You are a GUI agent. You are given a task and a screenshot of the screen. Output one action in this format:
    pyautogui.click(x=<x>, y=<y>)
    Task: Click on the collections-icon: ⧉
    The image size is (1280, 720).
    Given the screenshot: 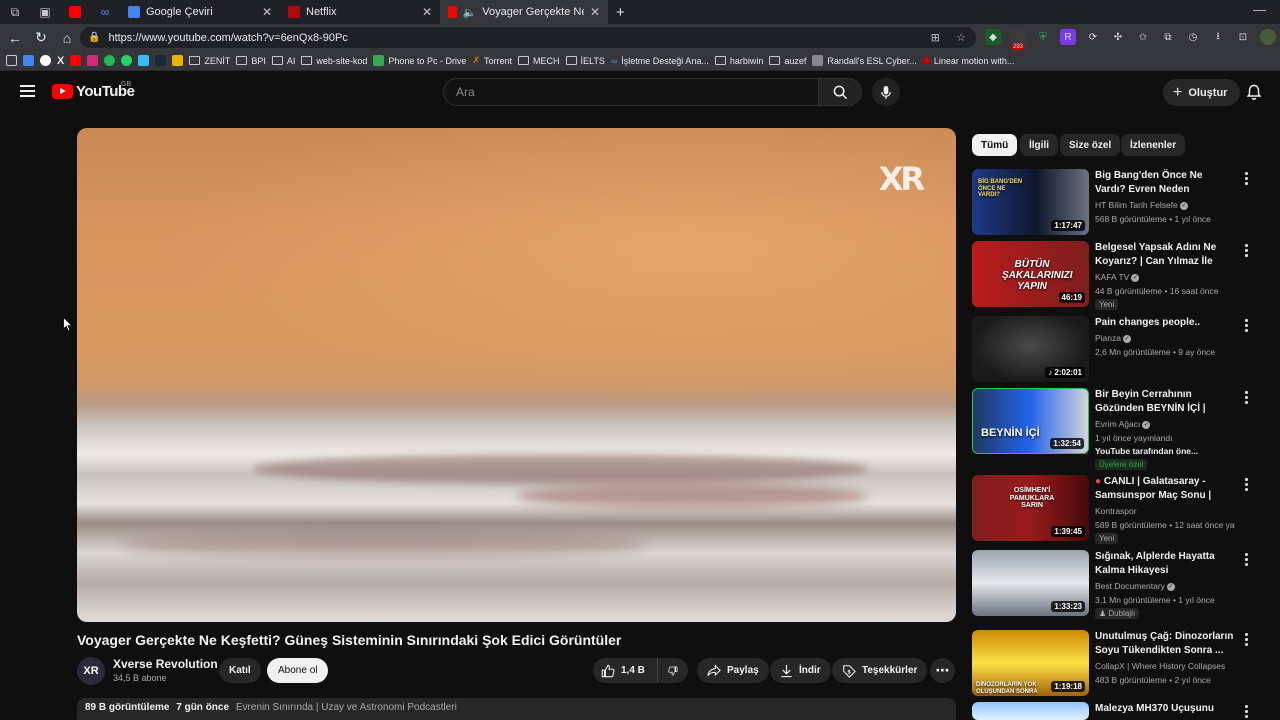 What is the action you would take?
    pyautogui.click(x=1168, y=37)
    